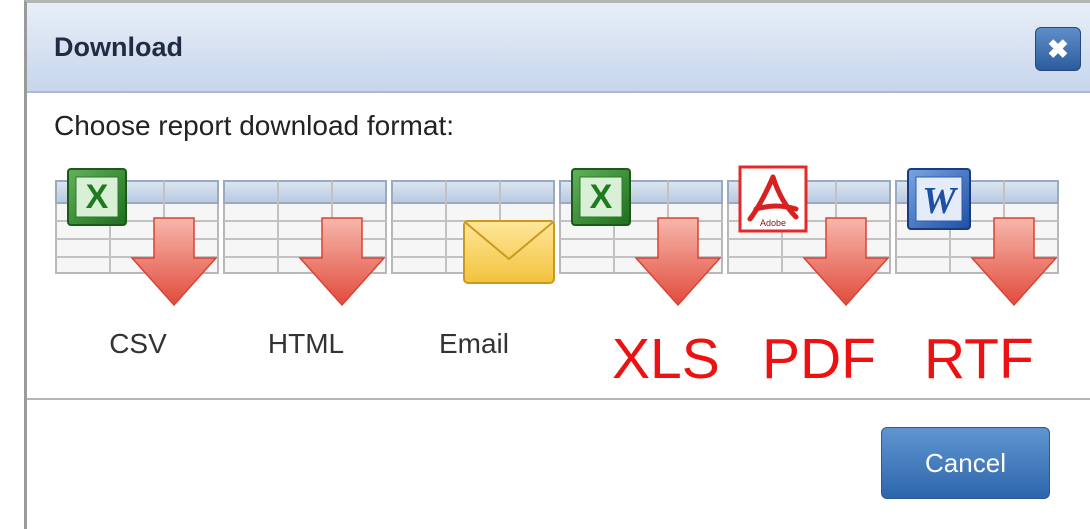 The height and width of the screenshot is (529, 1090). I want to click on rtf-annotation: RTF, so click(979, 359).